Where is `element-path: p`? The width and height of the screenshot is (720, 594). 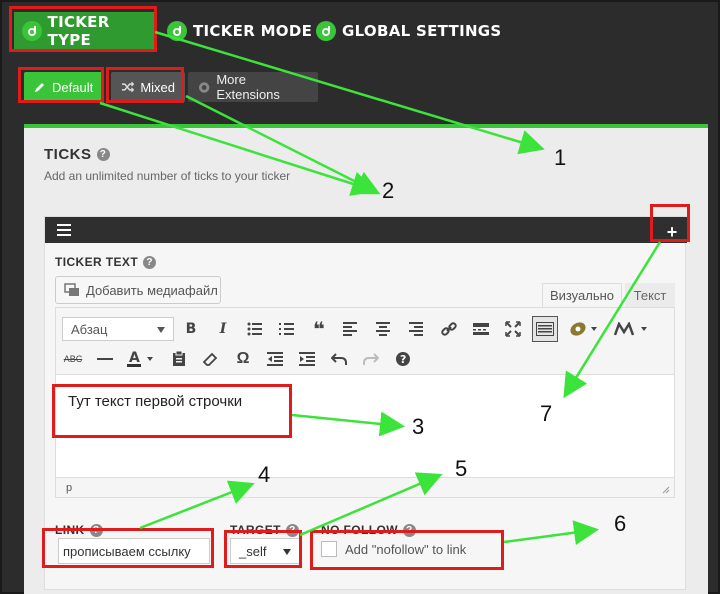 element-path: p is located at coordinates (69, 488).